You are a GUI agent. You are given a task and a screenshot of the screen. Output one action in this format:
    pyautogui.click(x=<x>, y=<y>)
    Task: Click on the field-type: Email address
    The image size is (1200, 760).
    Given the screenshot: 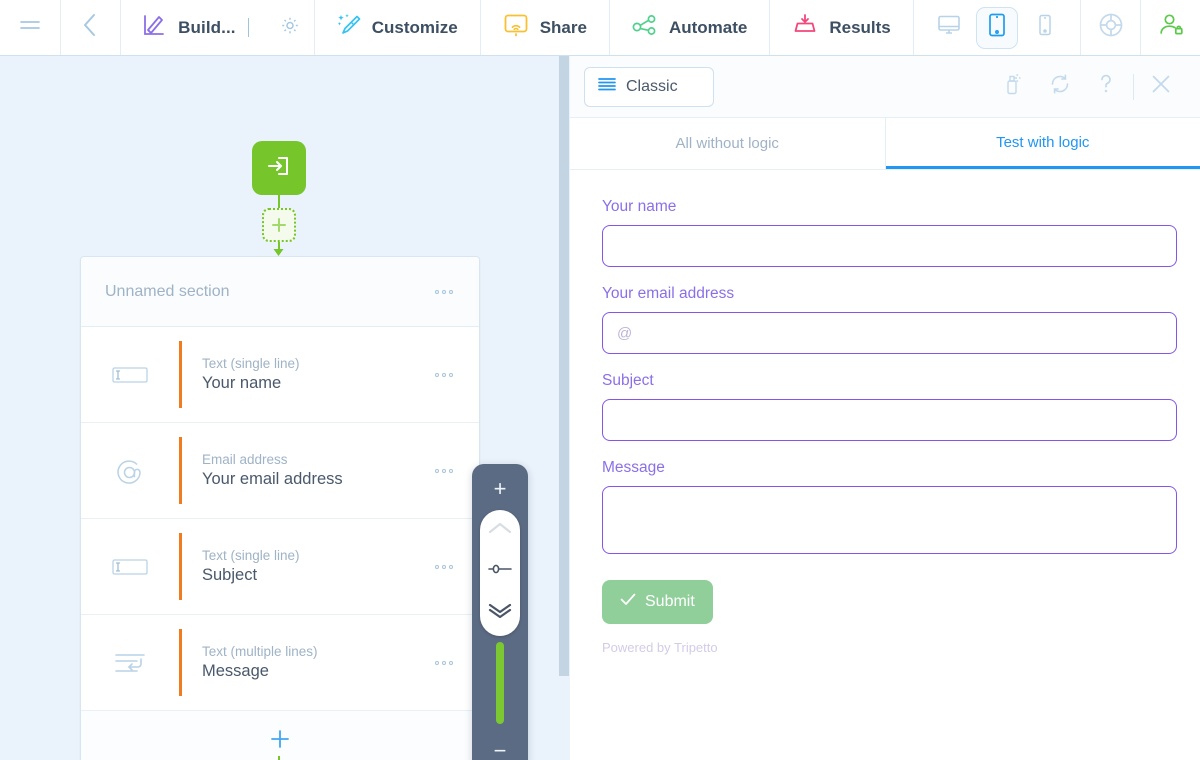 What is the action you would take?
    pyautogui.click(x=245, y=459)
    